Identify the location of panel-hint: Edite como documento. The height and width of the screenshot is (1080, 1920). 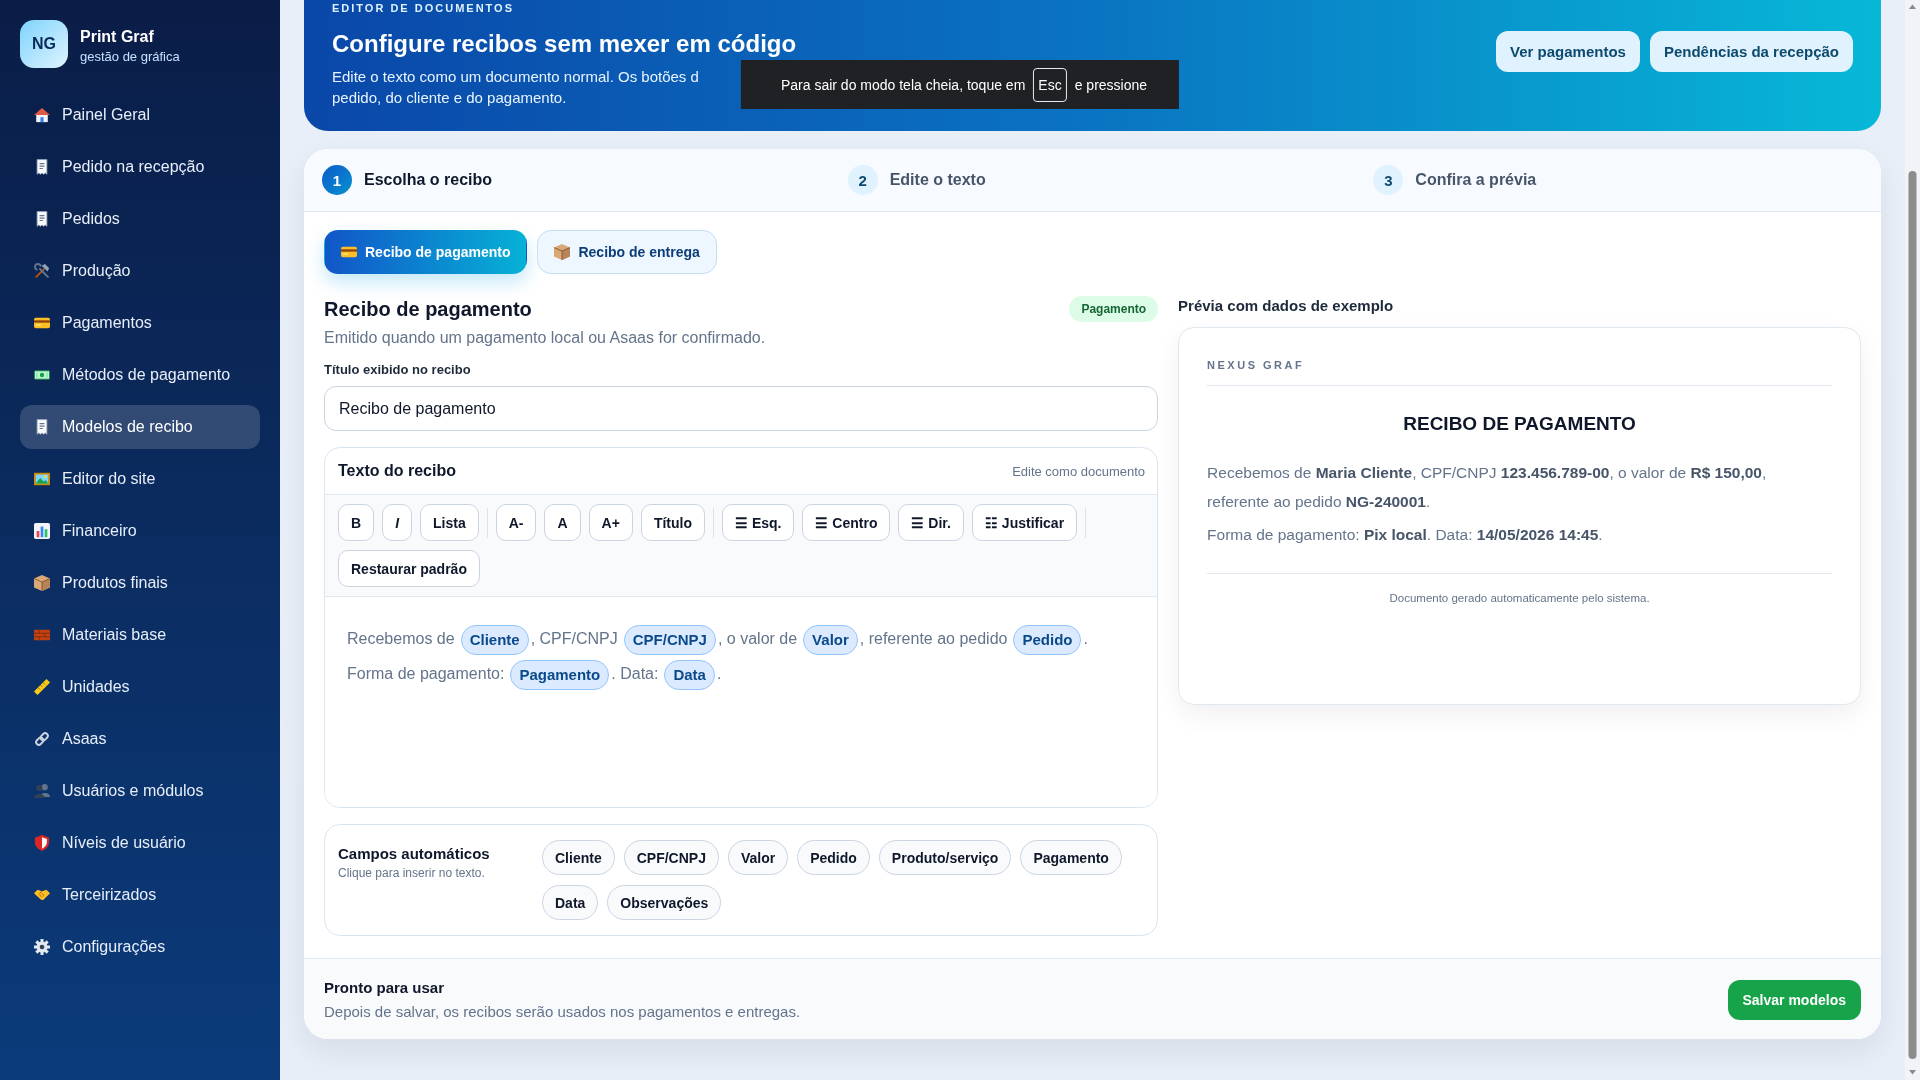
(1079, 471).